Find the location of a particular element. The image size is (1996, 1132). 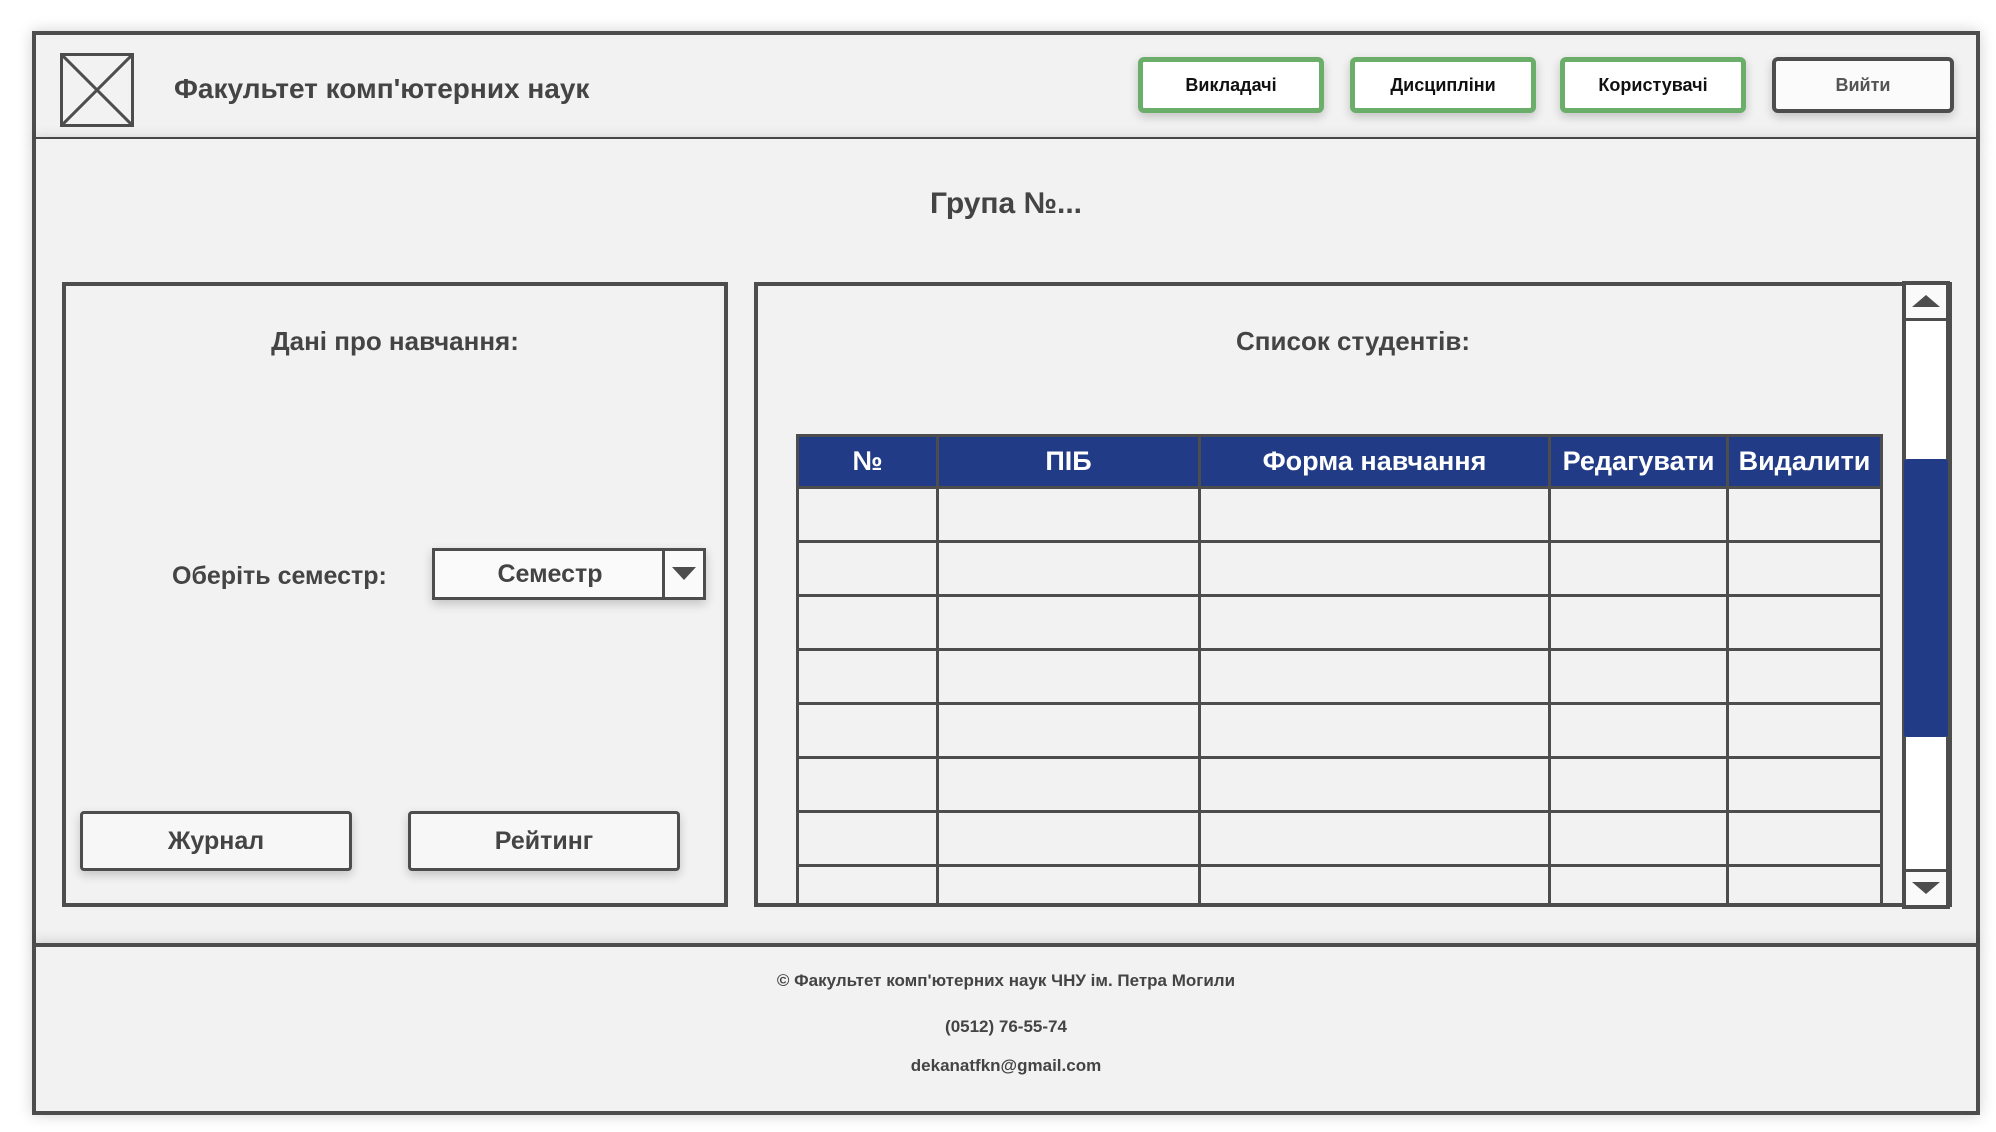

scroll-thumb is located at coordinates (1926, 598).